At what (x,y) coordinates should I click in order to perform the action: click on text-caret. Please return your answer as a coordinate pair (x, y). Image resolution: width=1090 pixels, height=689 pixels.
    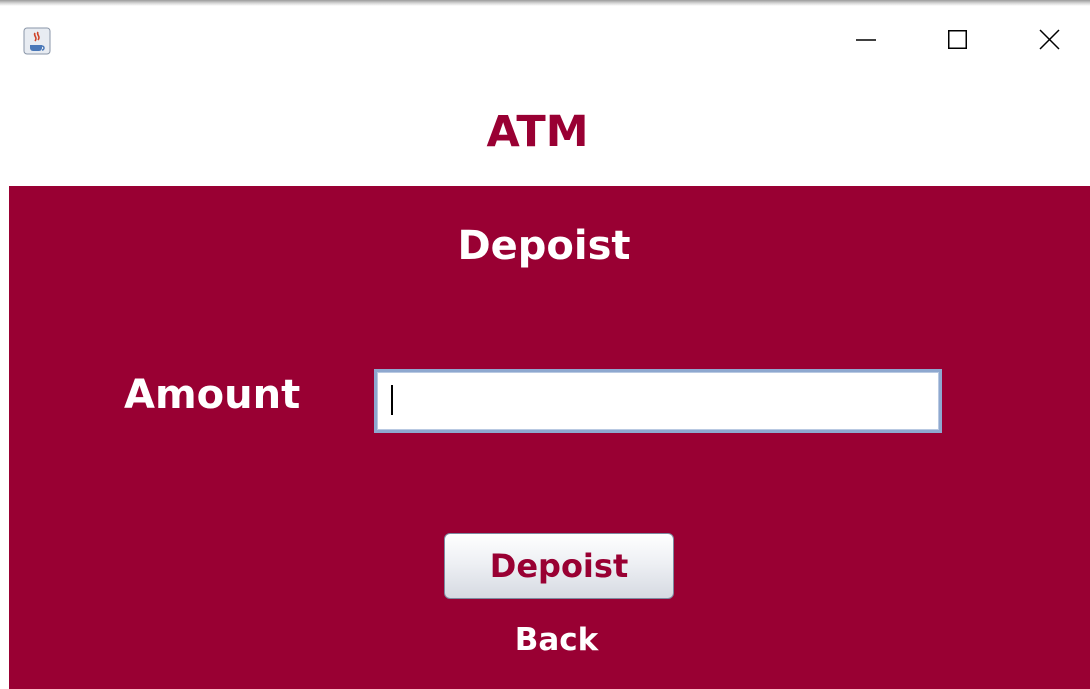
    Looking at the image, I should click on (392, 400).